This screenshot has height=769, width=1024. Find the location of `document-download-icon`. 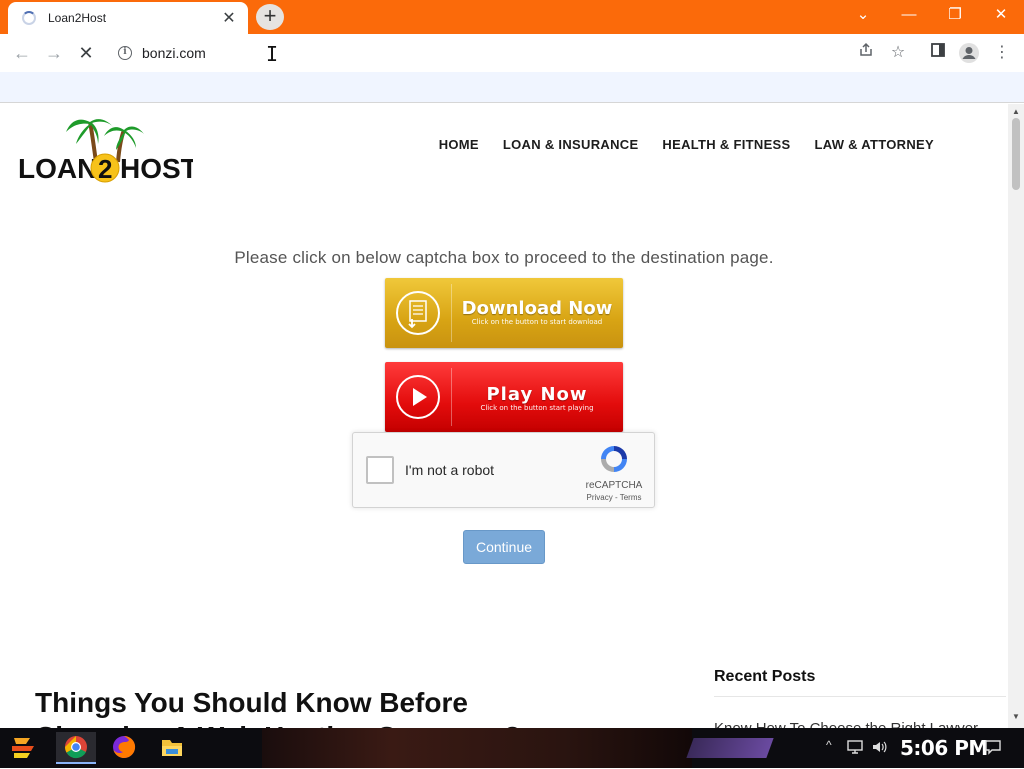

document-download-icon is located at coordinates (418, 313).